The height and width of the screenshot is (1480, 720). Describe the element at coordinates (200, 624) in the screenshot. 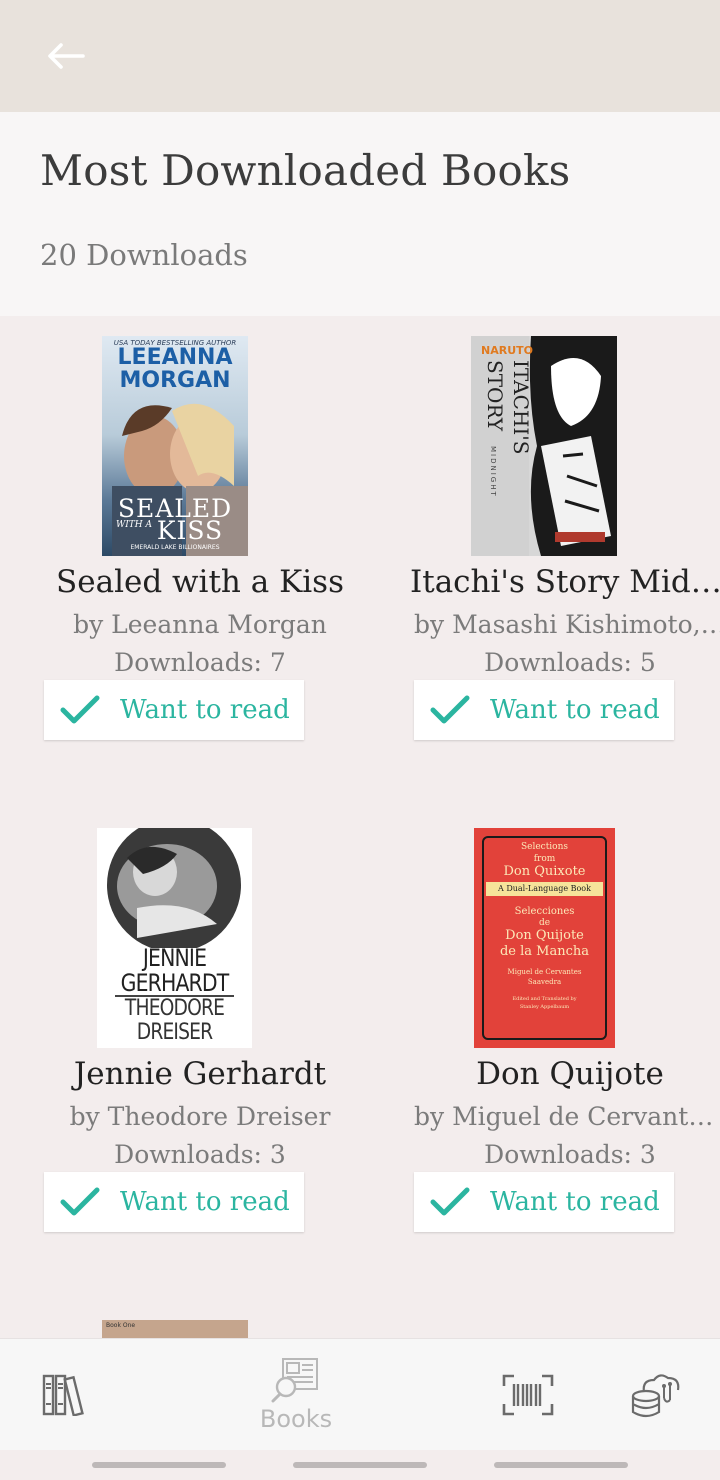

I see `book-author: by Leeanna Morgan` at that location.